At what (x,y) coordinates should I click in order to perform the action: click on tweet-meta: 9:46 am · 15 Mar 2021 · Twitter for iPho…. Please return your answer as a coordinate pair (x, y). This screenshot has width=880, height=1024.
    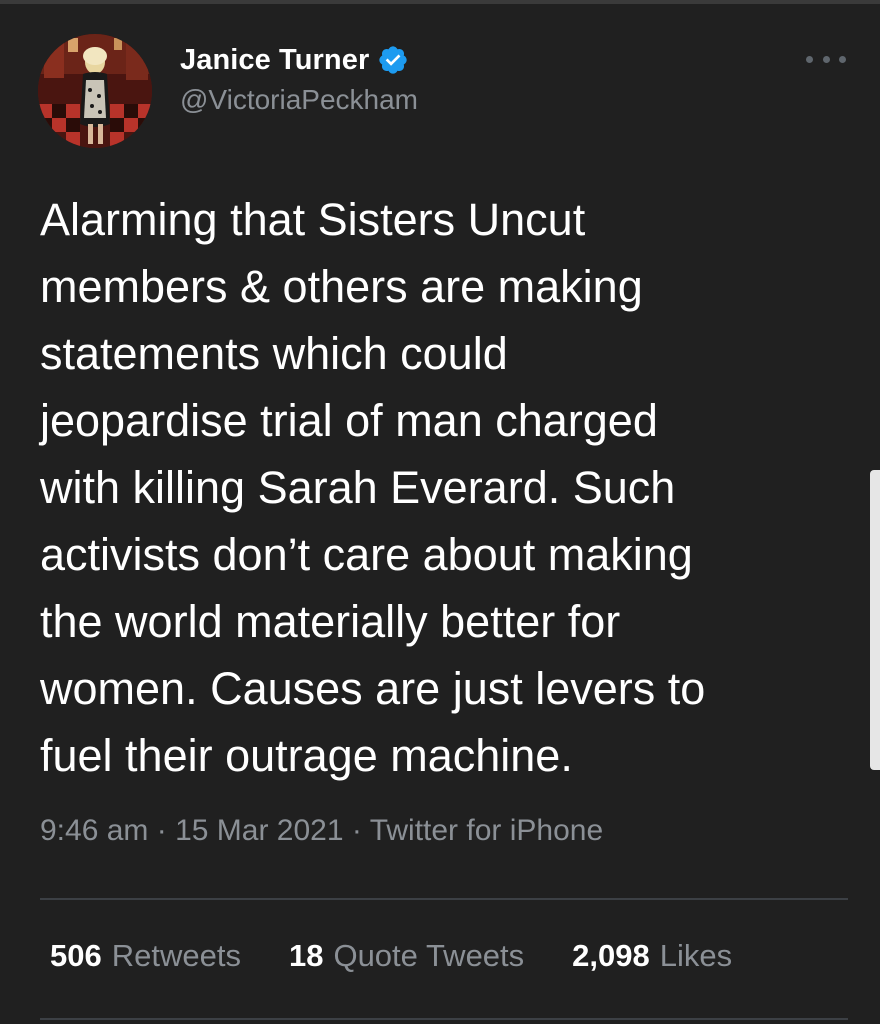
    Looking at the image, I should click on (321, 831).